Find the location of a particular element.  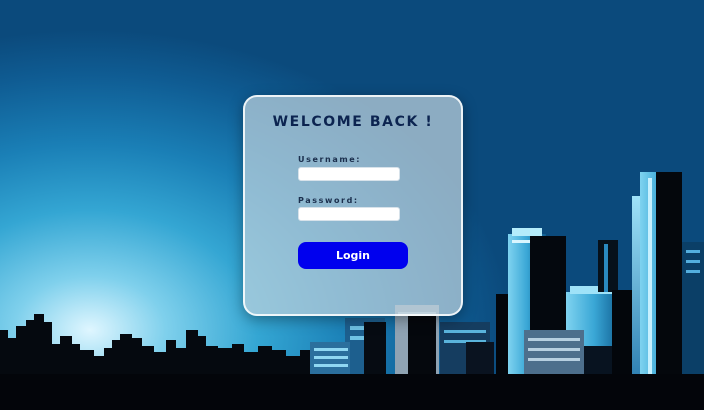

password-input is located at coordinates (349, 214).